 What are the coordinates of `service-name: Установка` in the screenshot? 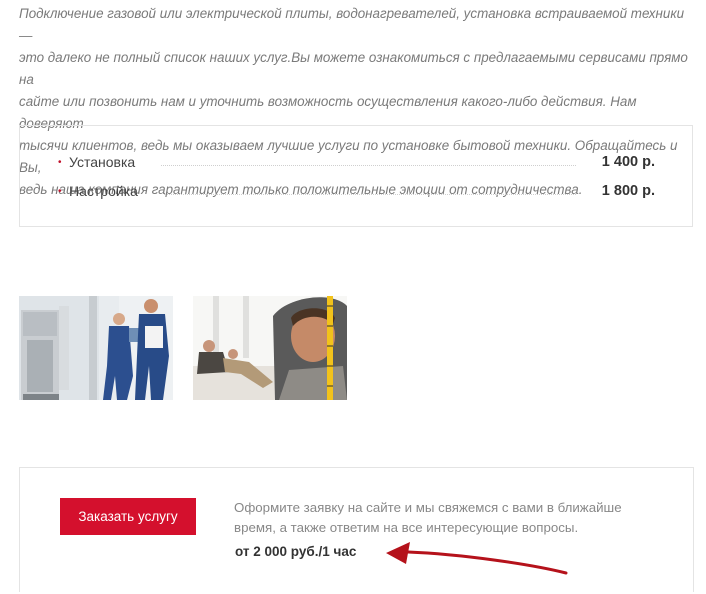 It's located at (102, 162).